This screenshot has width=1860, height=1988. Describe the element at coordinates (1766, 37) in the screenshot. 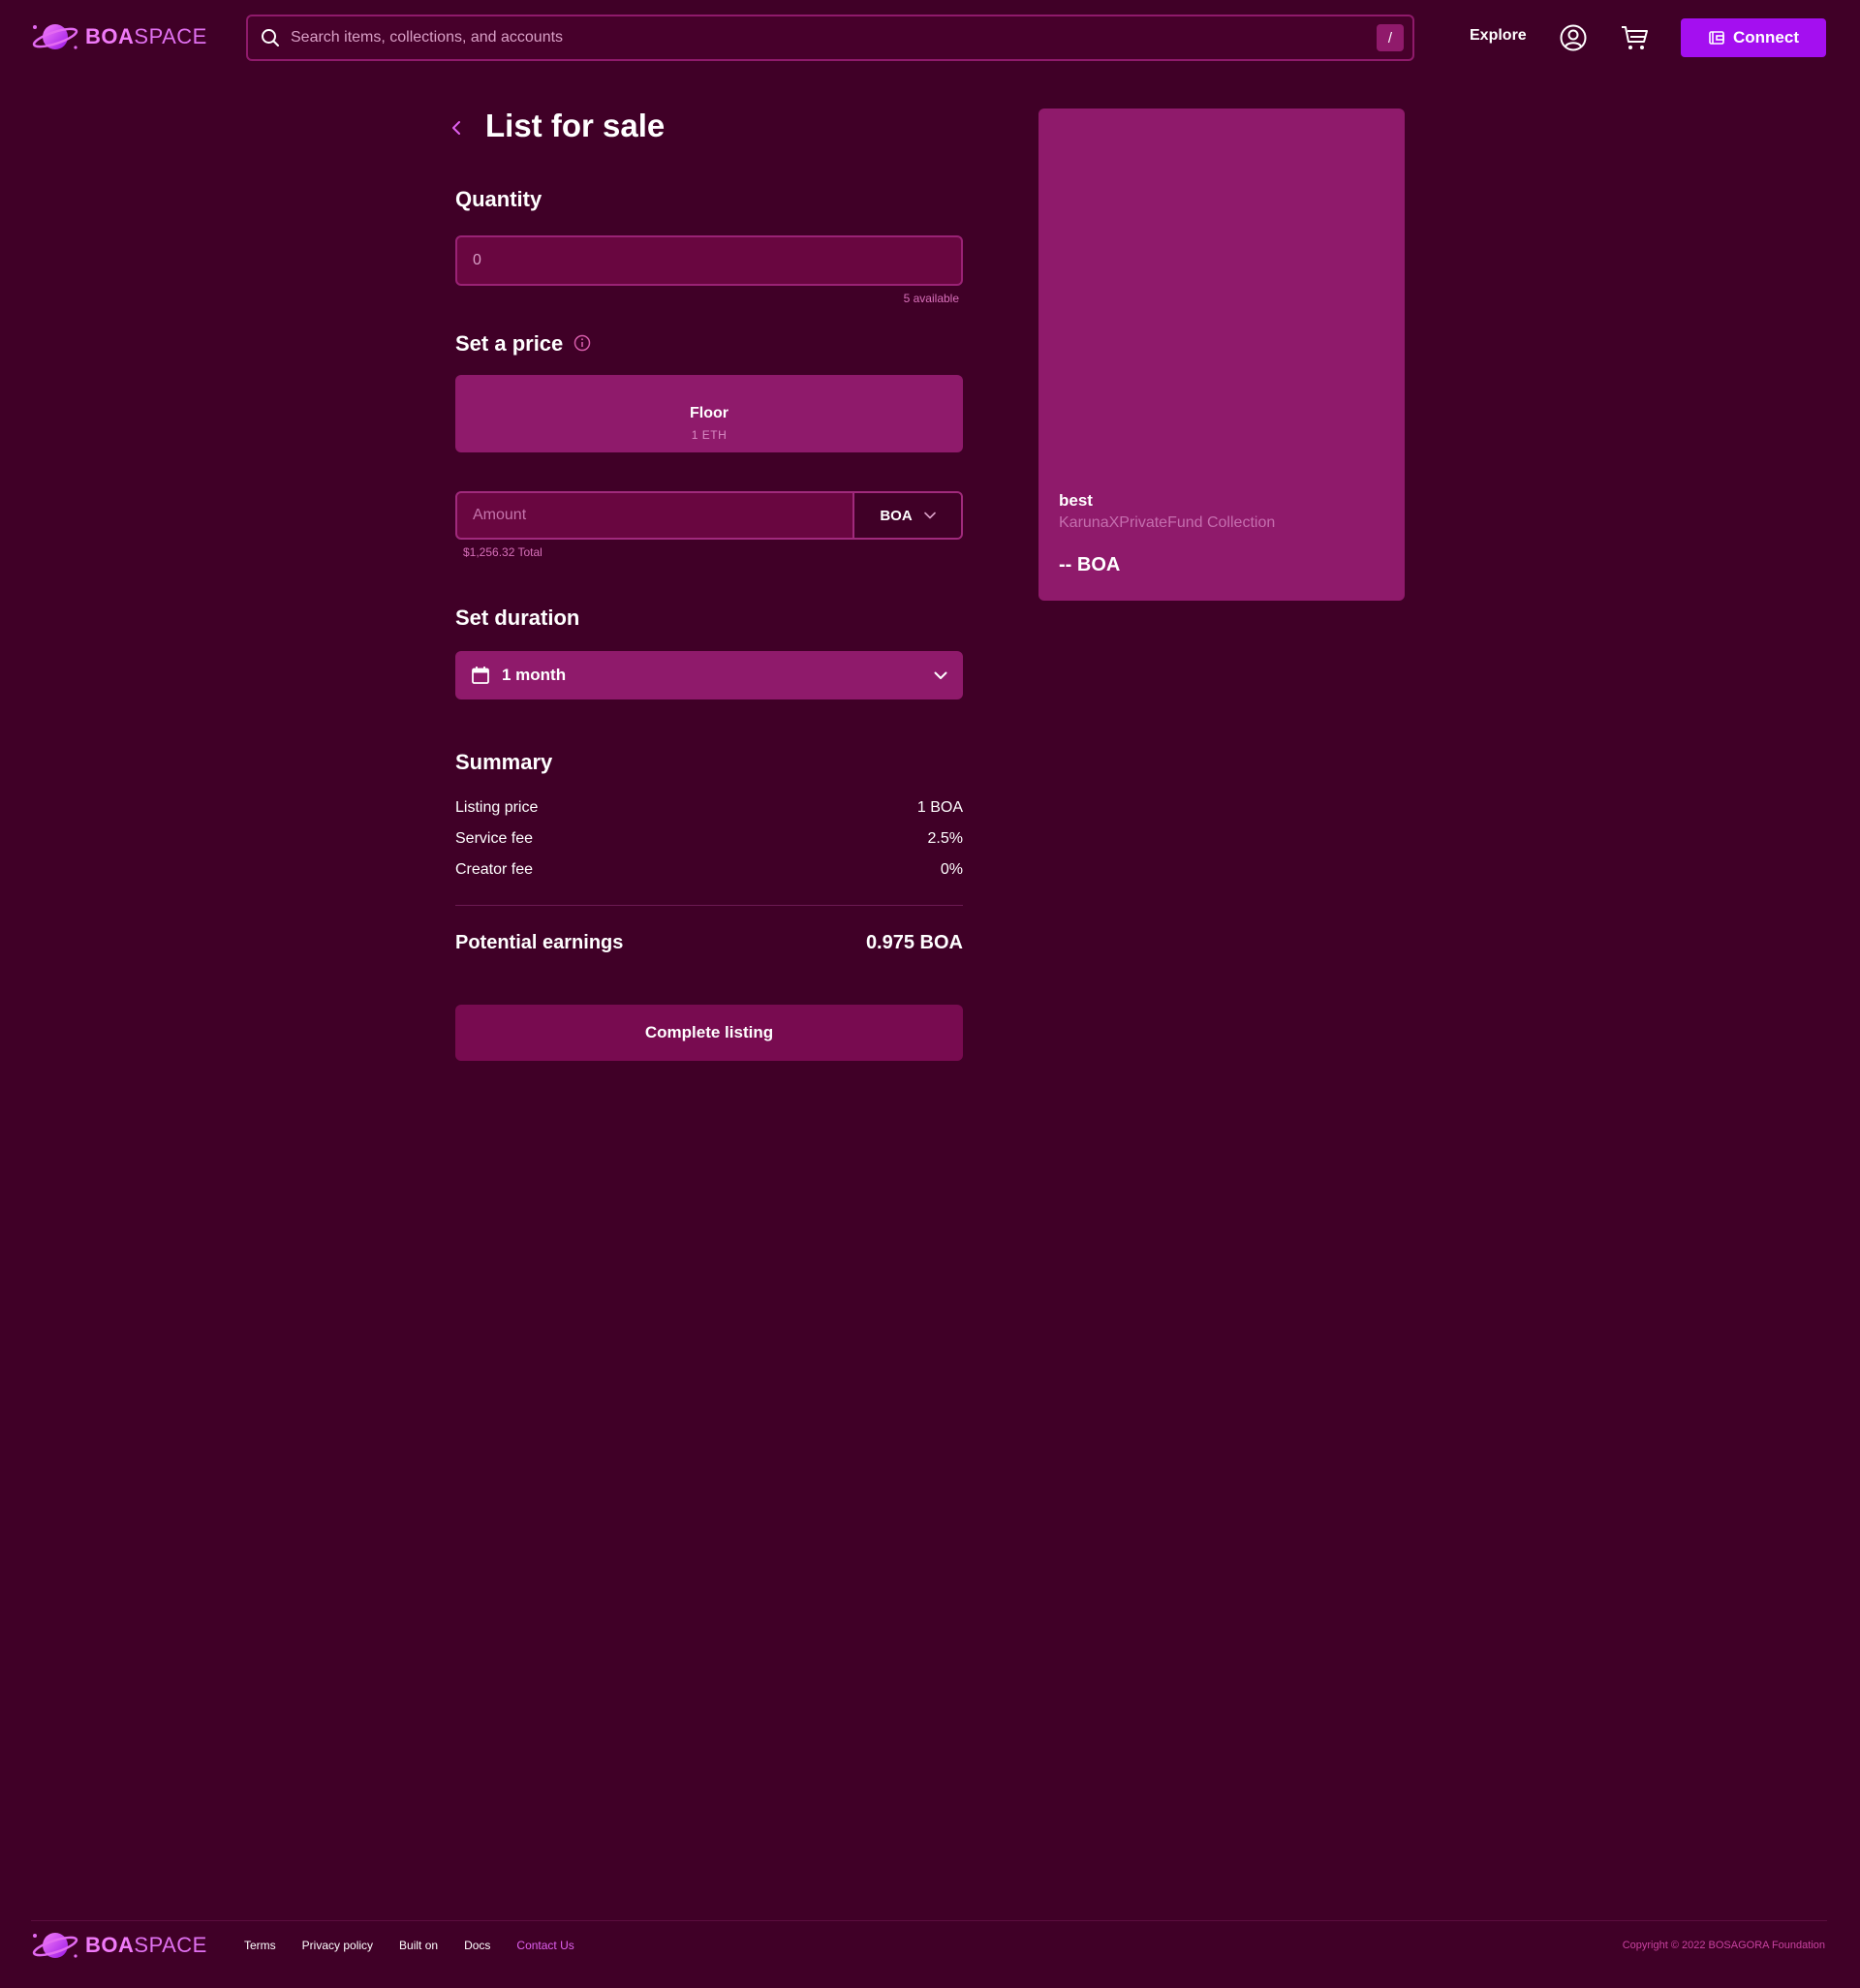

I see `connect-label: Connect` at that location.